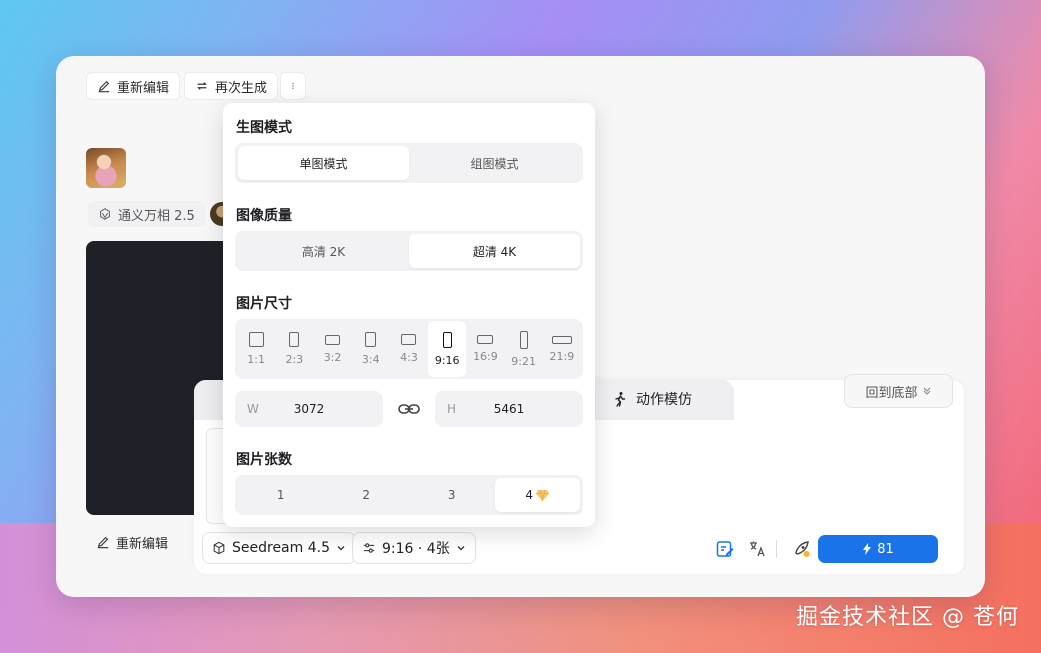  Describe the element at coordinates (323, 251) in the screenshot. I see `quality-option-2k: 高清 2K` at that location.